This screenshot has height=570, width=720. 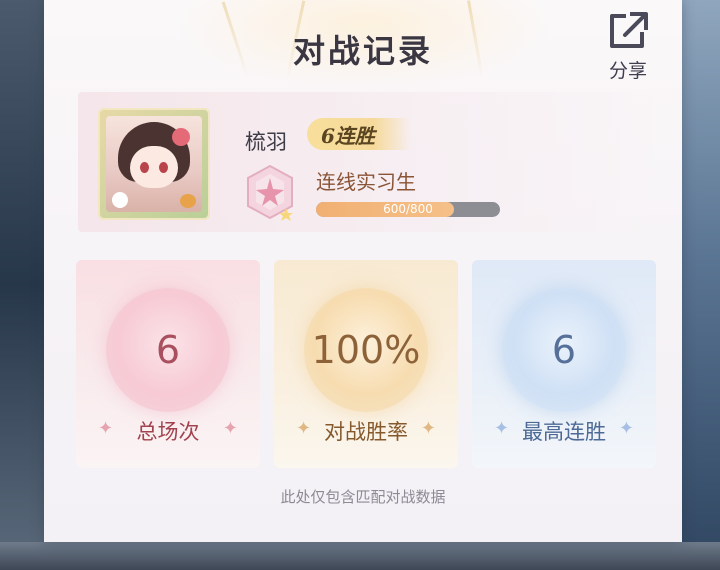 I want to click on share-button: 分享, so click(x=628, y=46).